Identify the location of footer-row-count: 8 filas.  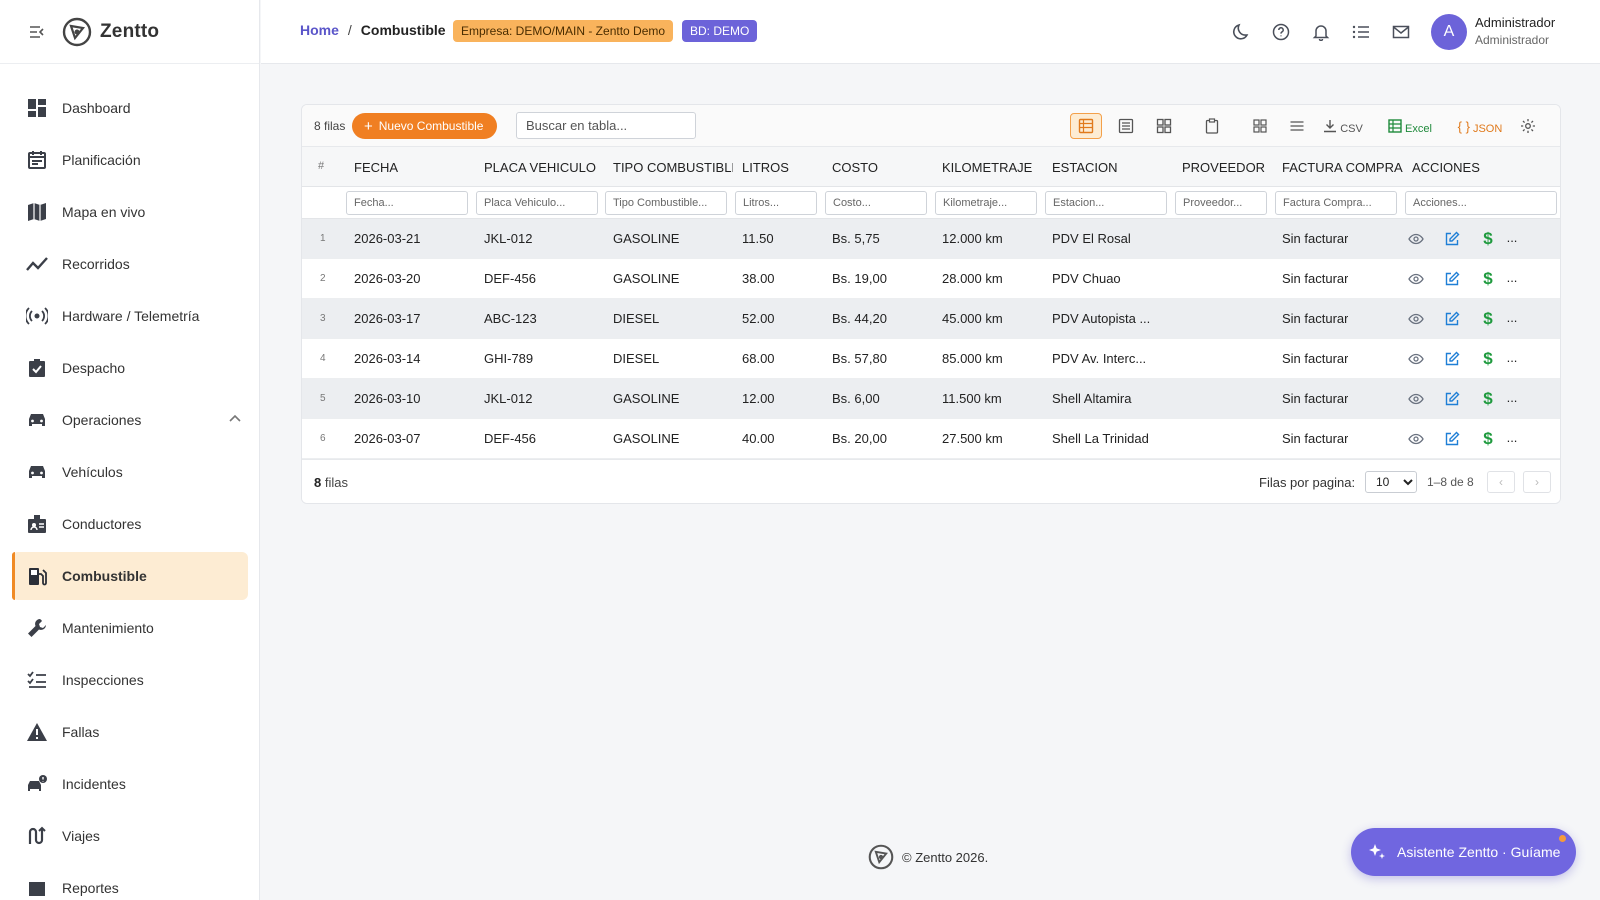
(331, 482).